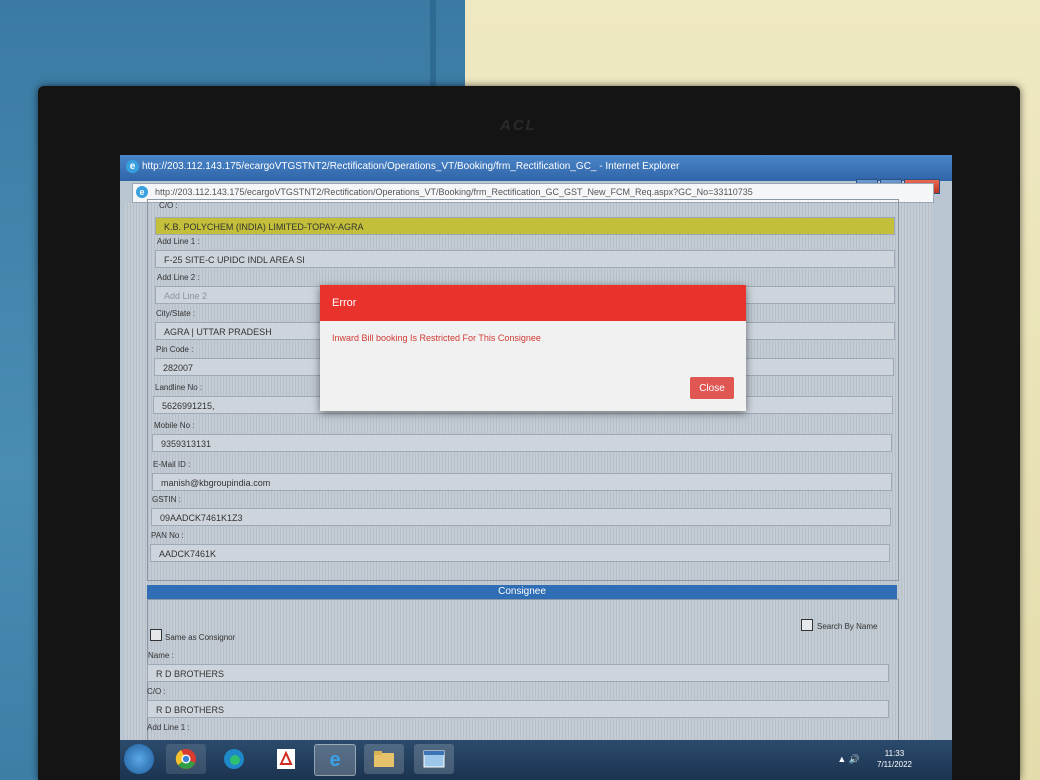 This screenshot has width=1040, height=780. Describe the element at coordinates (848, 759) in the screenshot. I see `volume-icon: ▲ 🔊` at that location.